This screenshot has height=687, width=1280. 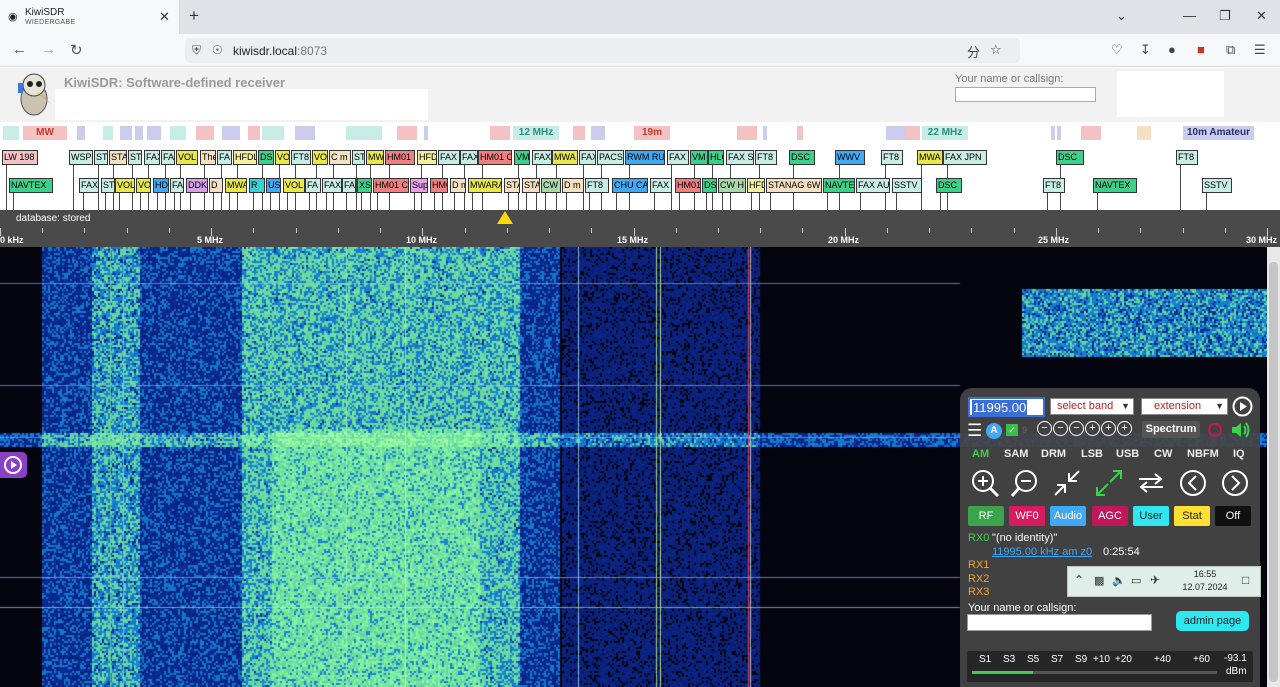 What do you see at coordinates (980, 454) in the screenshot?
I see `mode-am: AM` at bounding box center [980, 454].